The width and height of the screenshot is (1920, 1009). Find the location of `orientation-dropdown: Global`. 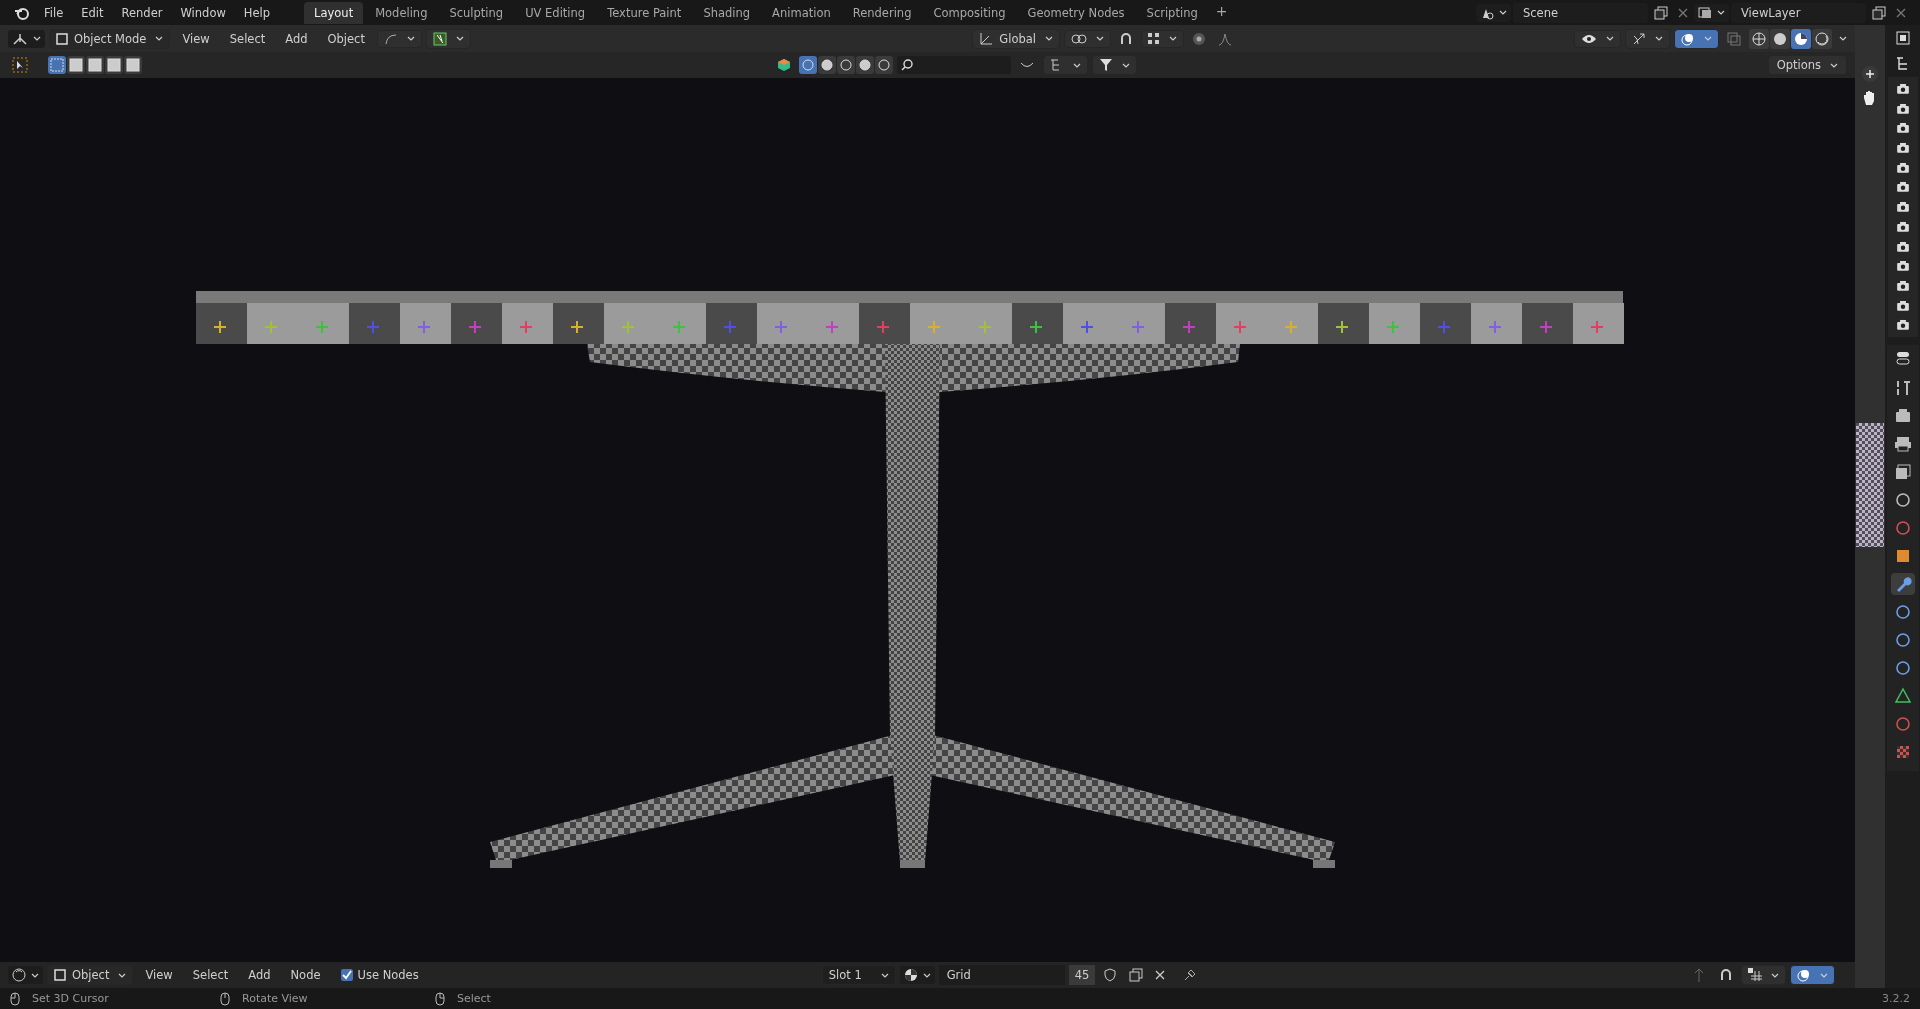

orientation-dropdown: Global is located at coordinates (1016, 38).